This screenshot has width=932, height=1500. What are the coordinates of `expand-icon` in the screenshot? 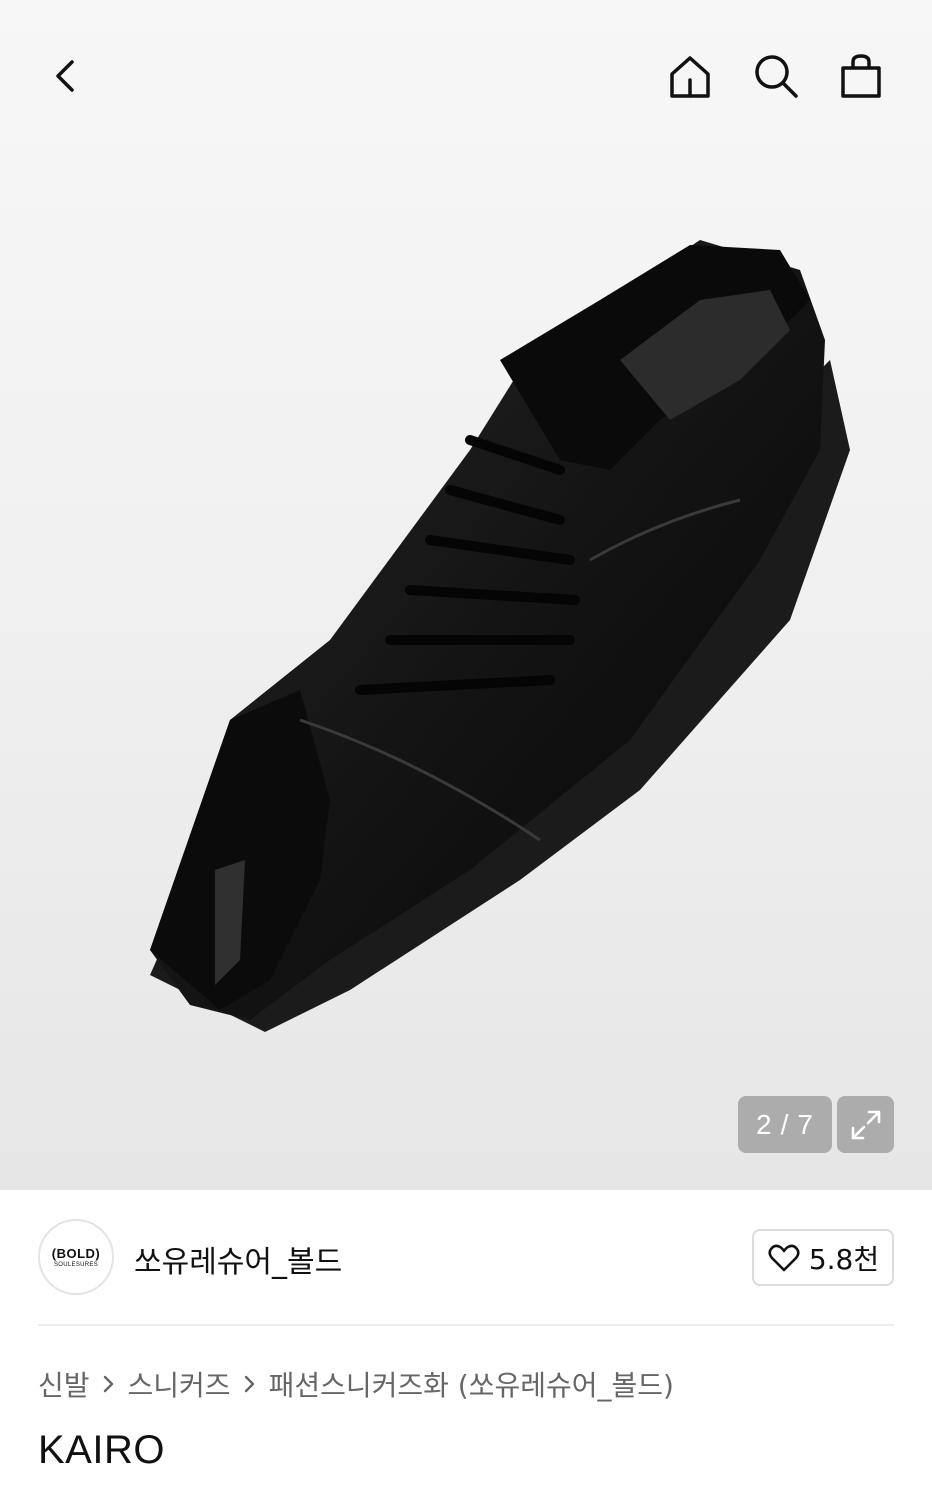 It's located at (865, 1124).